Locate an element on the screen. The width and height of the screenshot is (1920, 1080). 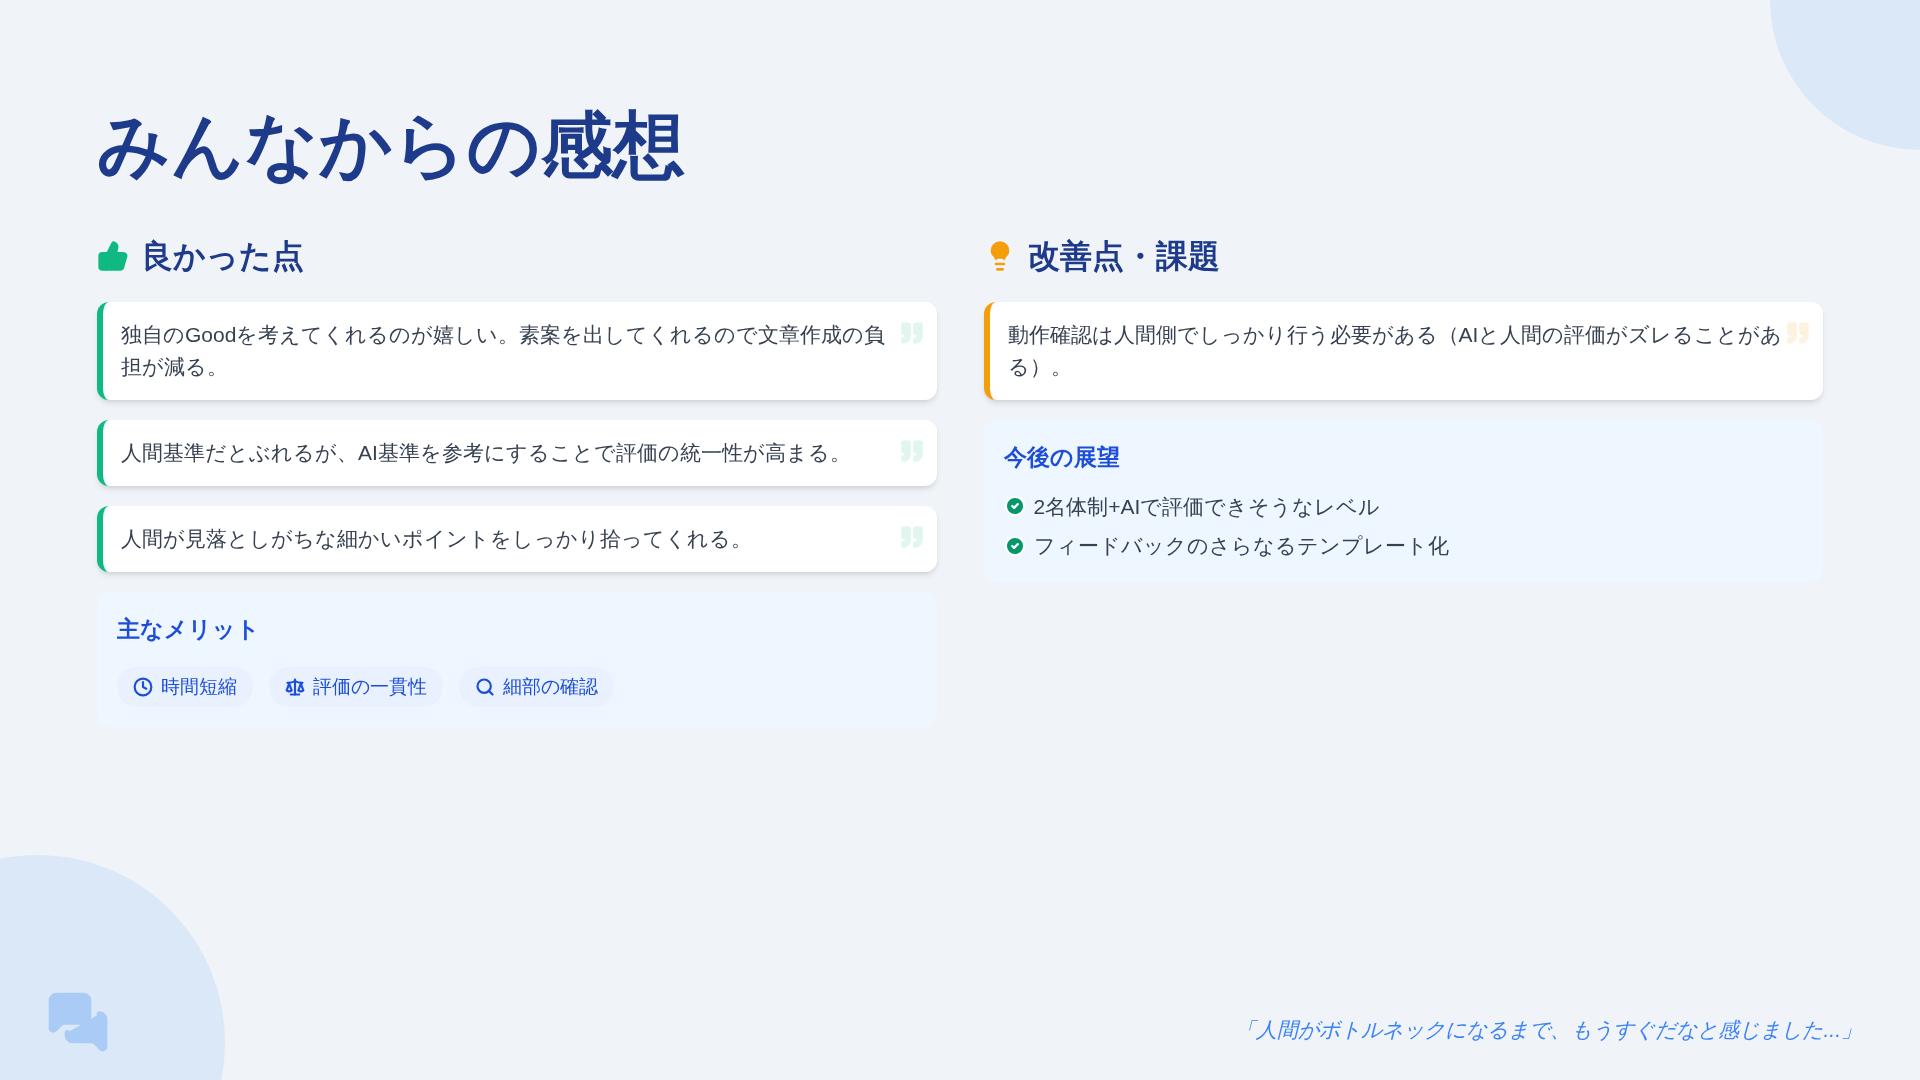
merit-label: 細部の確認 is located at coordinates (550, 686).